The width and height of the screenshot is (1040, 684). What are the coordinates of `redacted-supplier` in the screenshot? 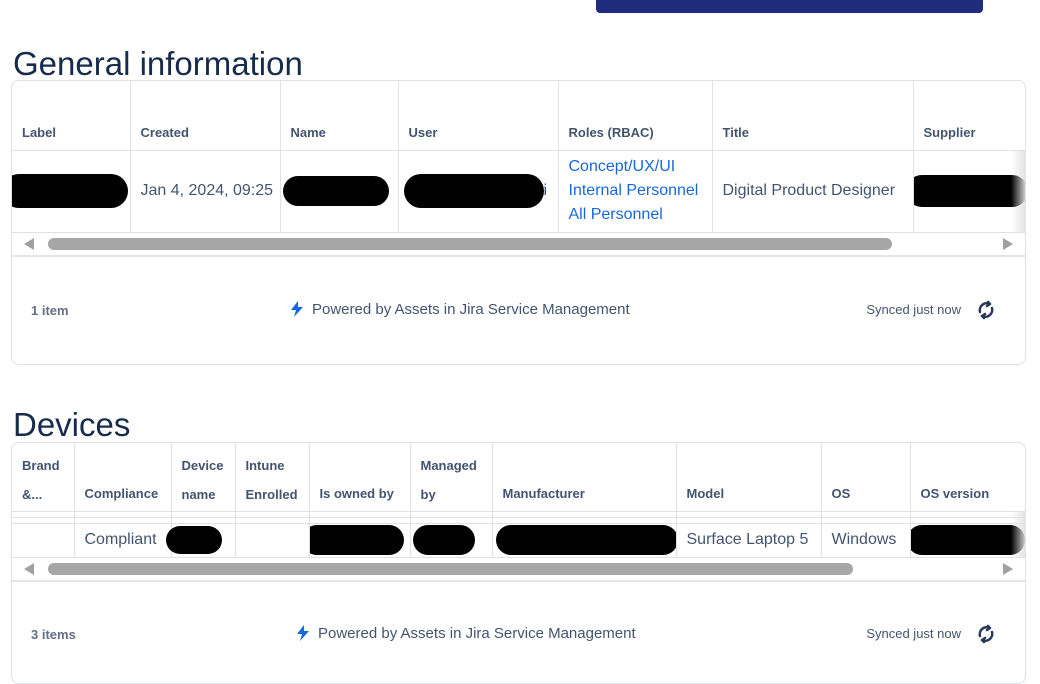 It's located at (969, 191).